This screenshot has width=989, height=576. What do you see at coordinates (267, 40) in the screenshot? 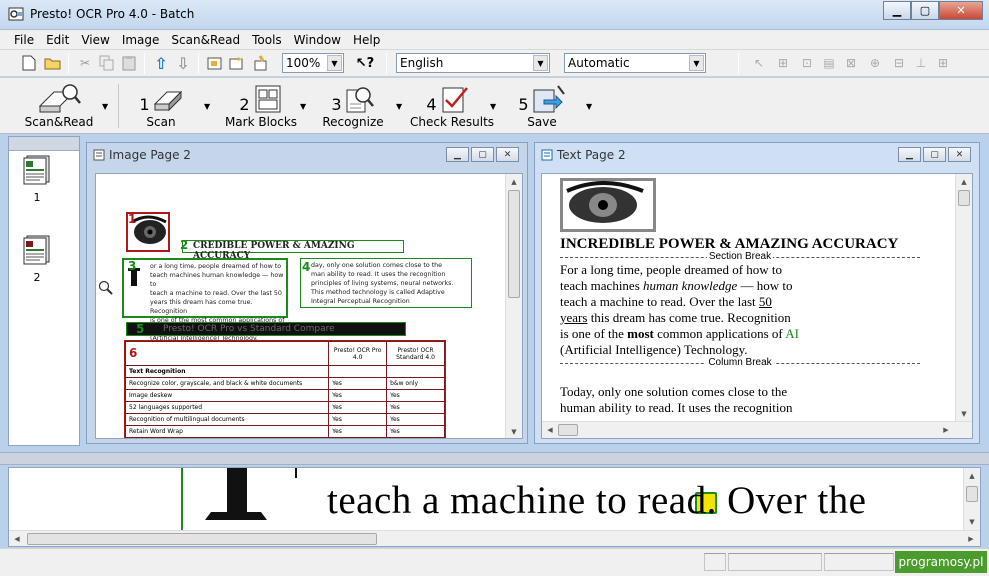
I see `menu-tools: Tools` at bounding box center [267, 40].